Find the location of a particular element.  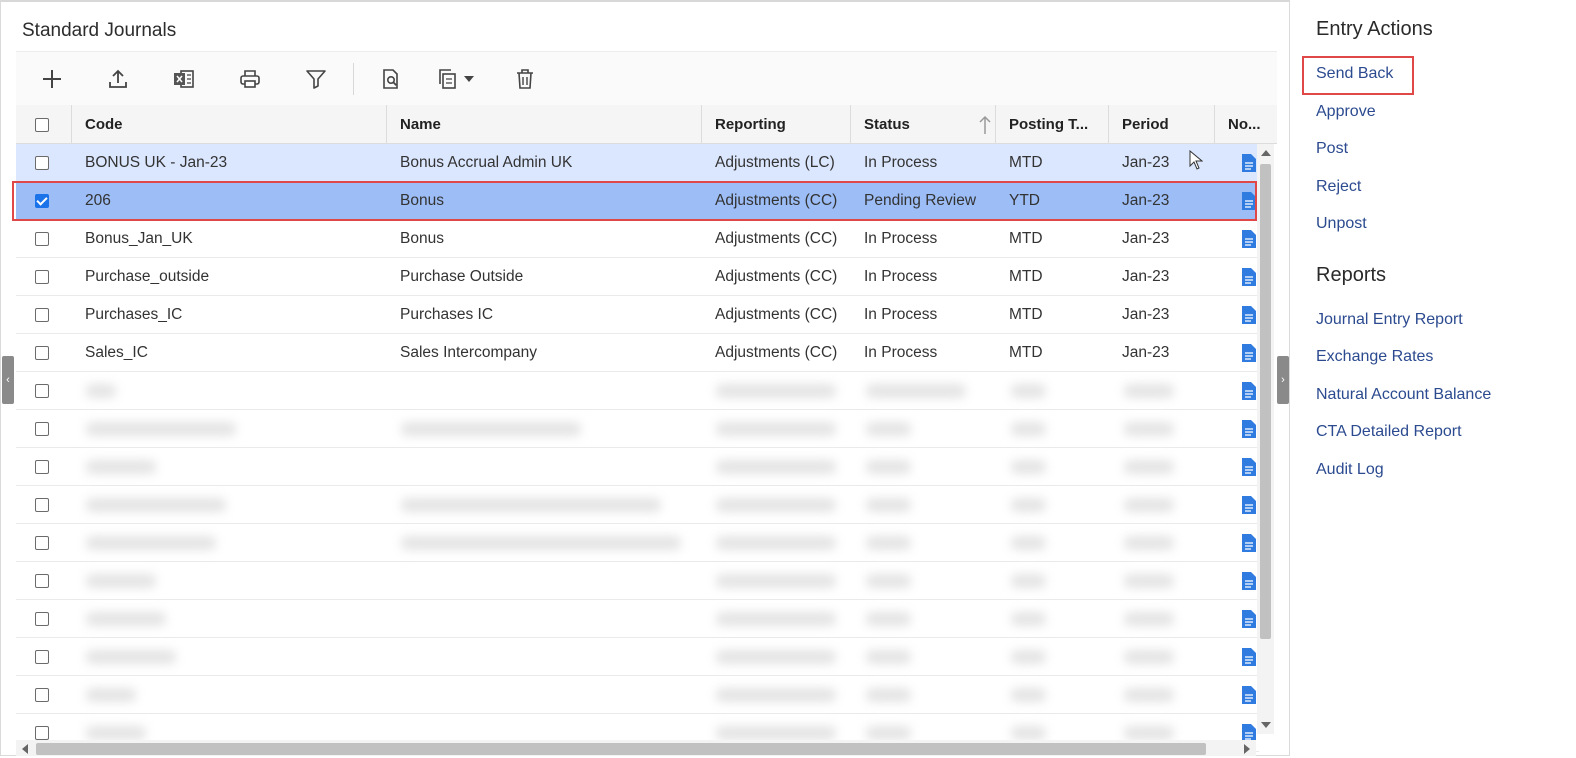

select-all-checkbox is located at coordinates (42, 125).